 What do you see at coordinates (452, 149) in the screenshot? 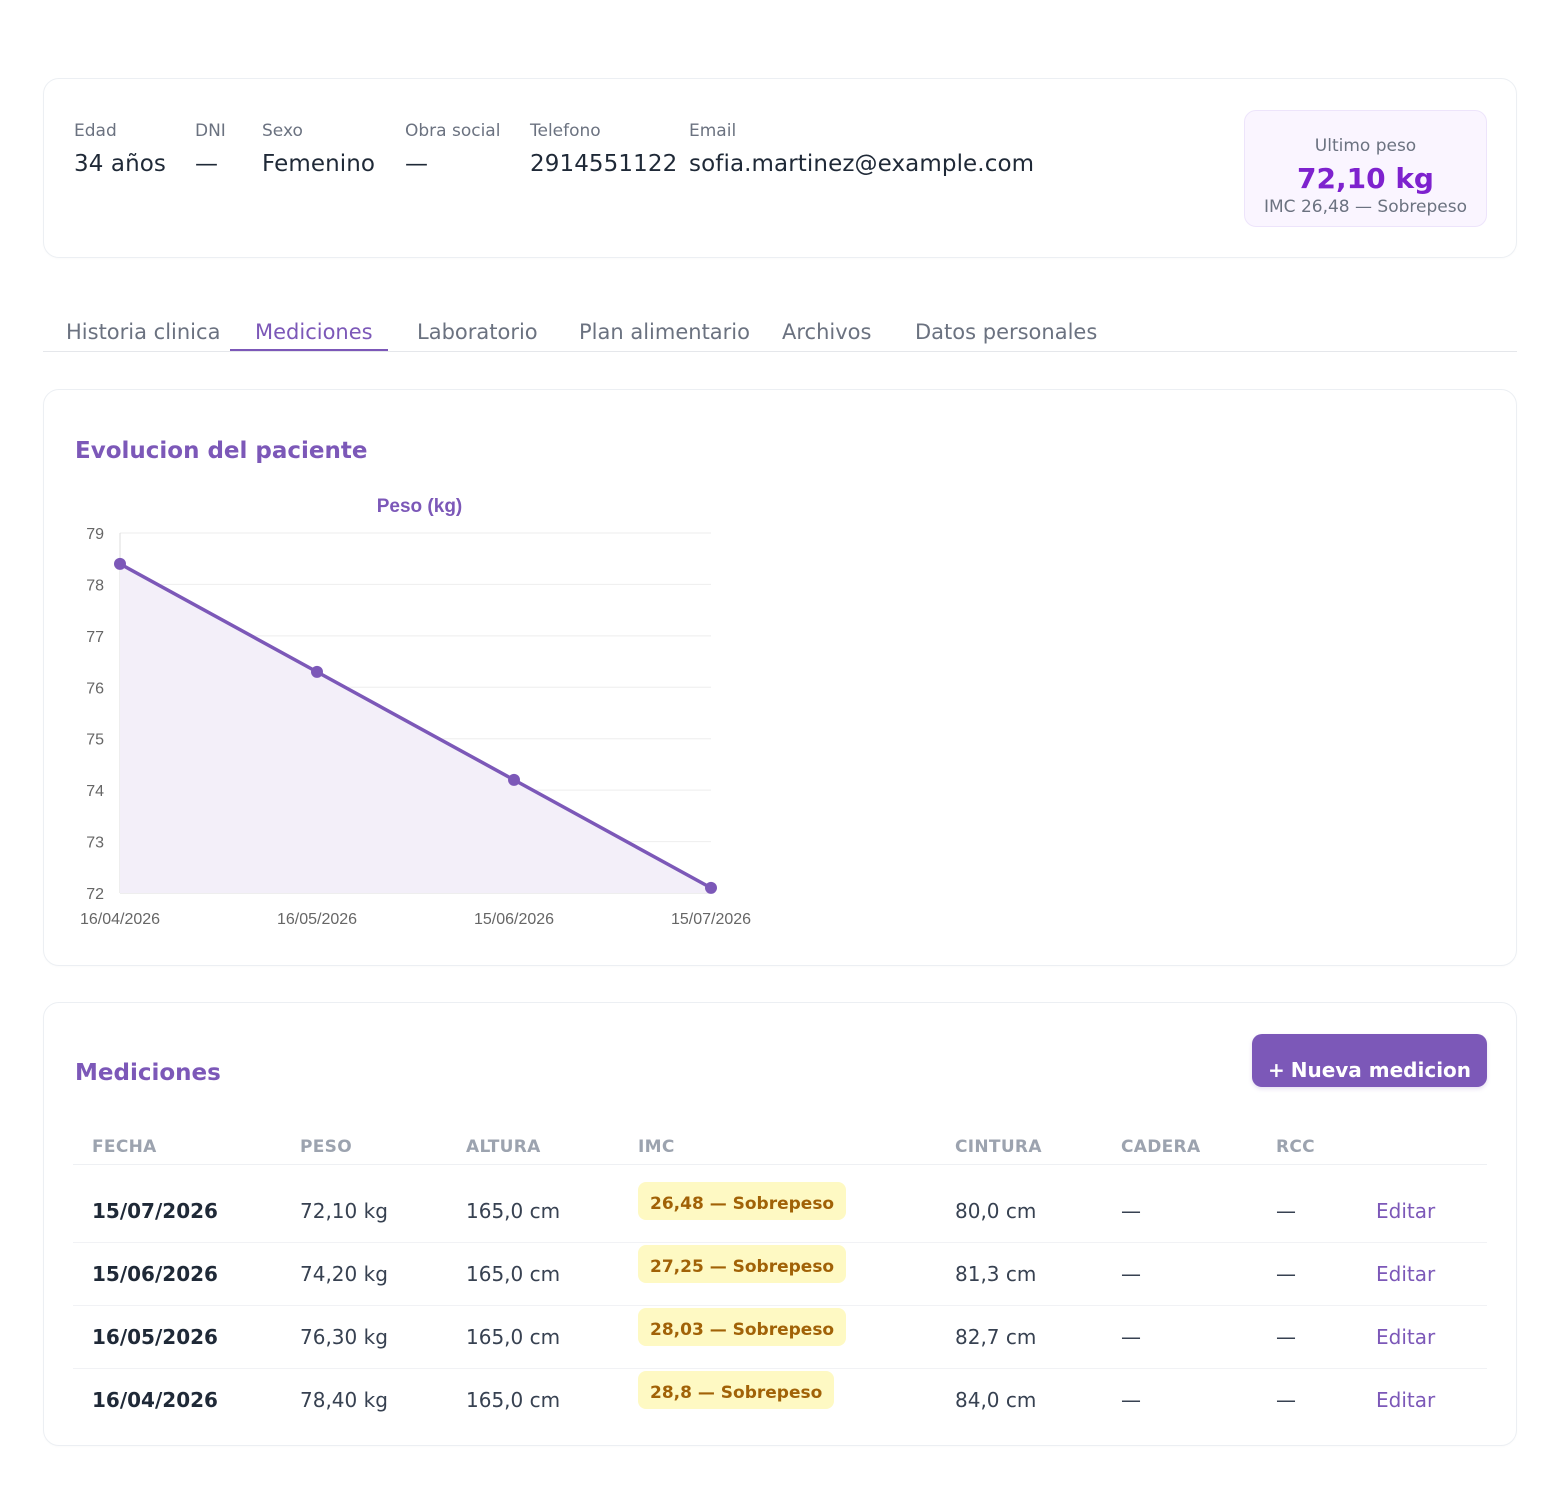
I see `field-obra-social: Obra social —` at bounding box center [452, 149].